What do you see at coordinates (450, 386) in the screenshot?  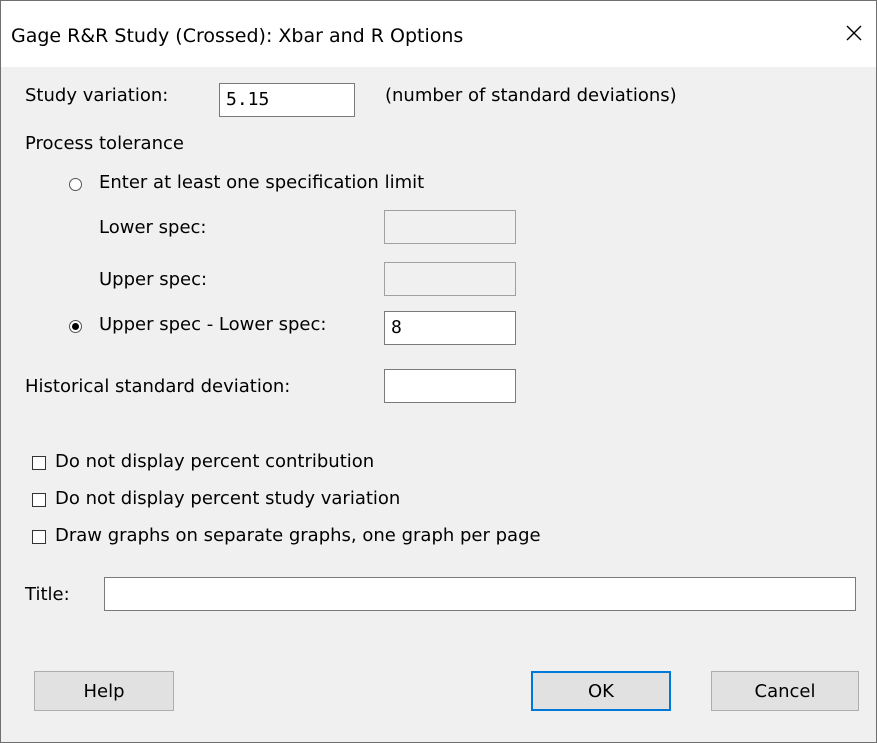 I see `historical-sd-input` at bounding box center [450, 386].